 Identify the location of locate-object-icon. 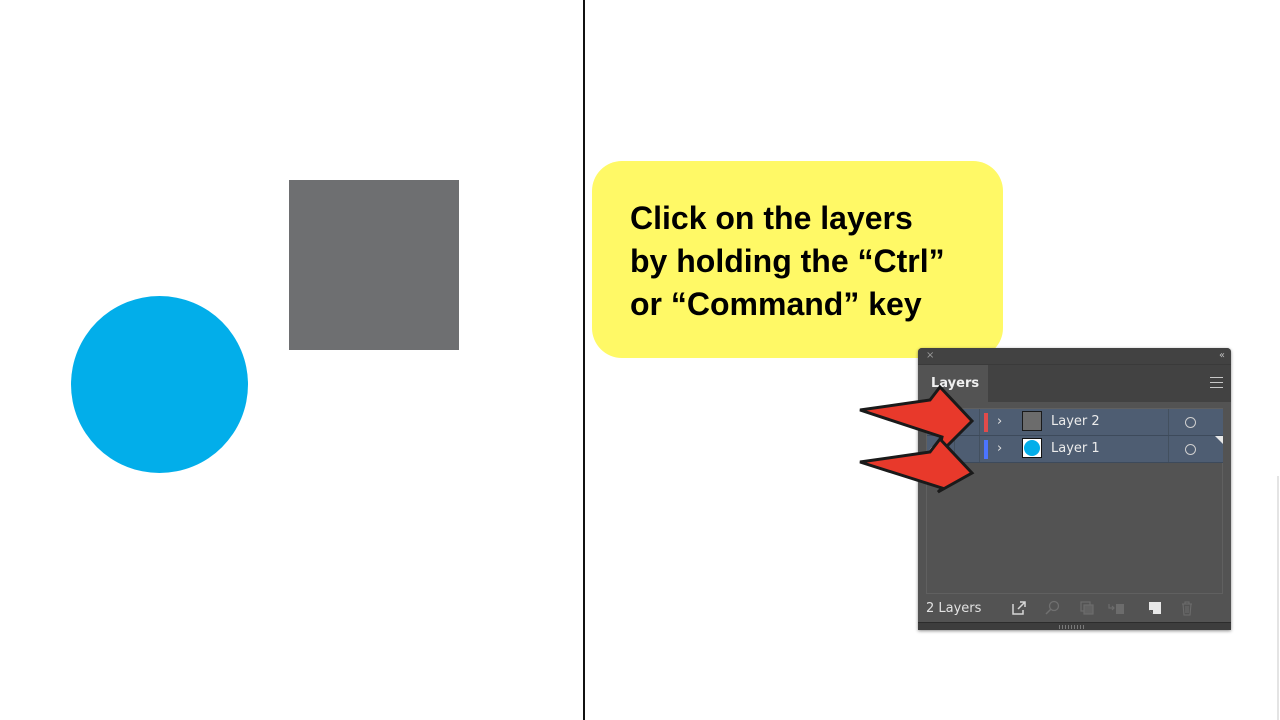
(1052, 608).